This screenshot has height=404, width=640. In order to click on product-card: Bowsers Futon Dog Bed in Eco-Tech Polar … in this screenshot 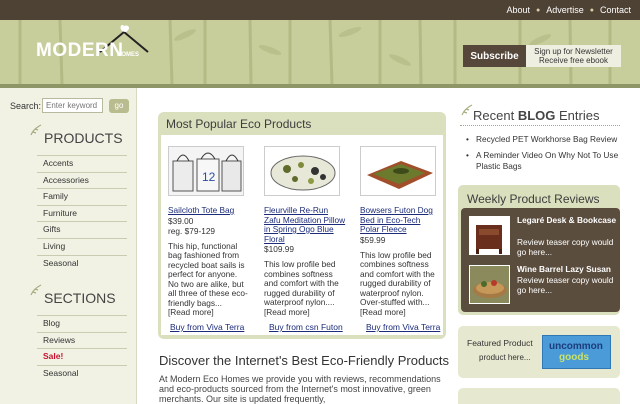, I will do `click(401, 231)`.